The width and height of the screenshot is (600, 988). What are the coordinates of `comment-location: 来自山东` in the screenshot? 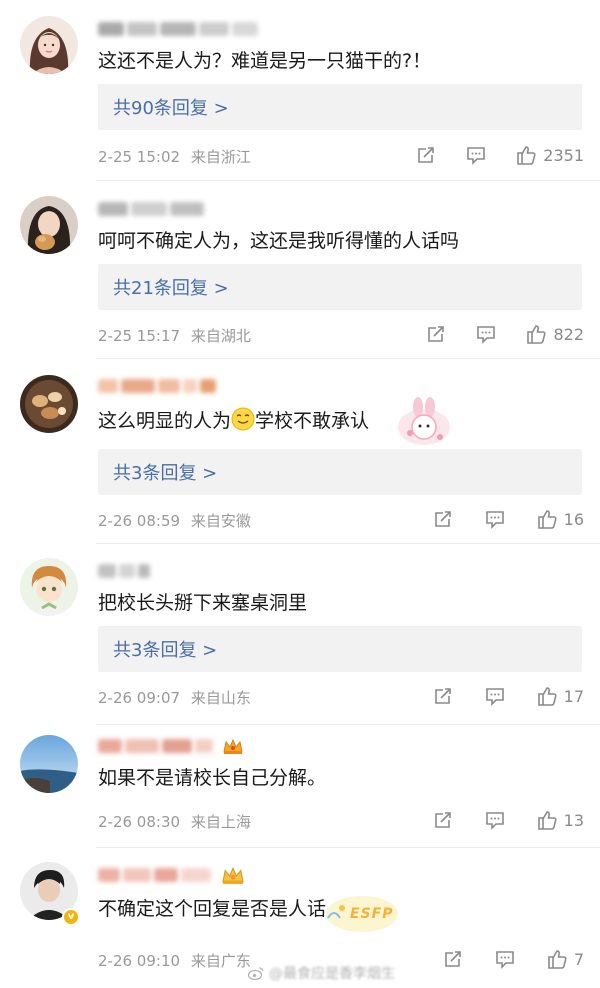 It's located at (220, 698).